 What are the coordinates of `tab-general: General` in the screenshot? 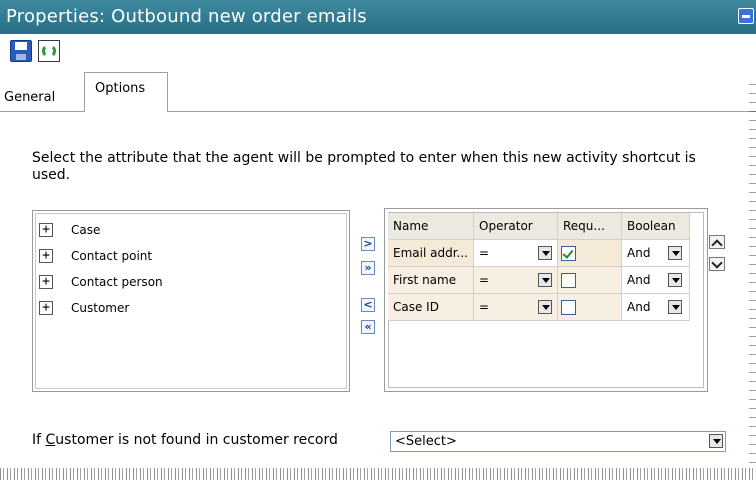 It's located at (29, 97).